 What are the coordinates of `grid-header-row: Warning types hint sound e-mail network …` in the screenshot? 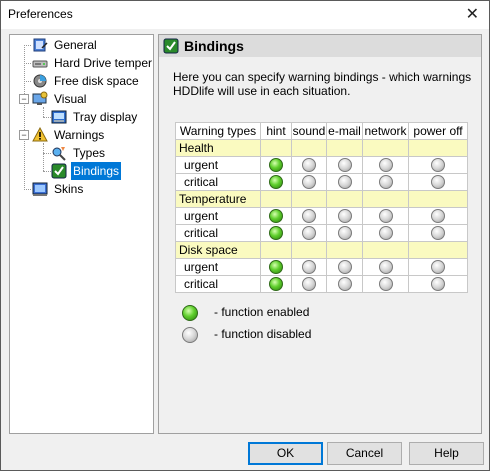 It's located at (321, 131).